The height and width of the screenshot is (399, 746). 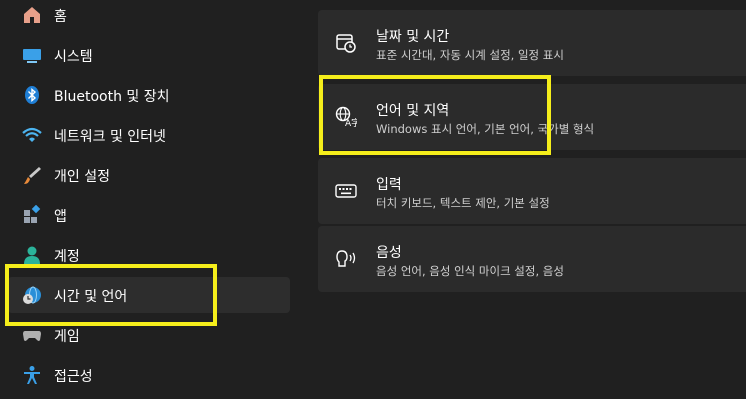 What do you see at coordinates (32, 375) in the screenshot?
I see `accessibility-icon` at bounding box center [32, 375].